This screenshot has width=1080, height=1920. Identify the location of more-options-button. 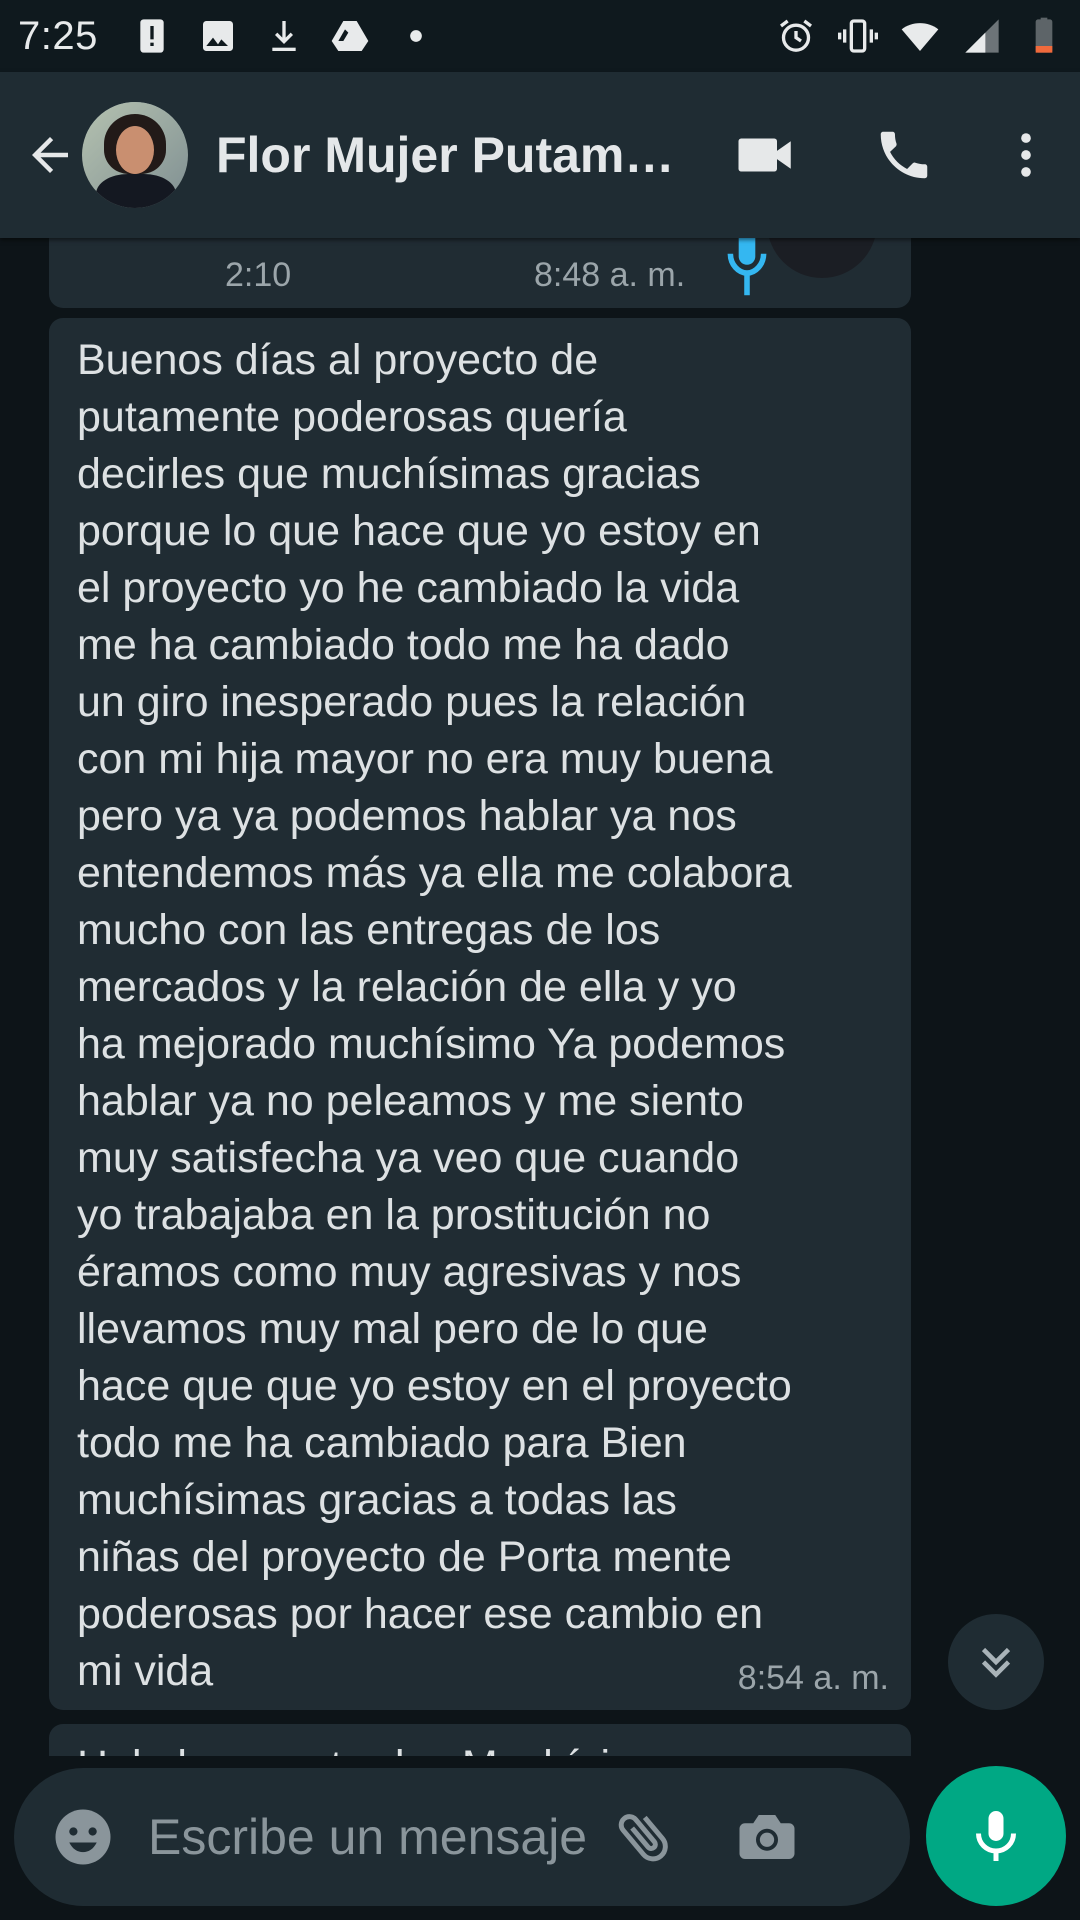
(1026, 155).